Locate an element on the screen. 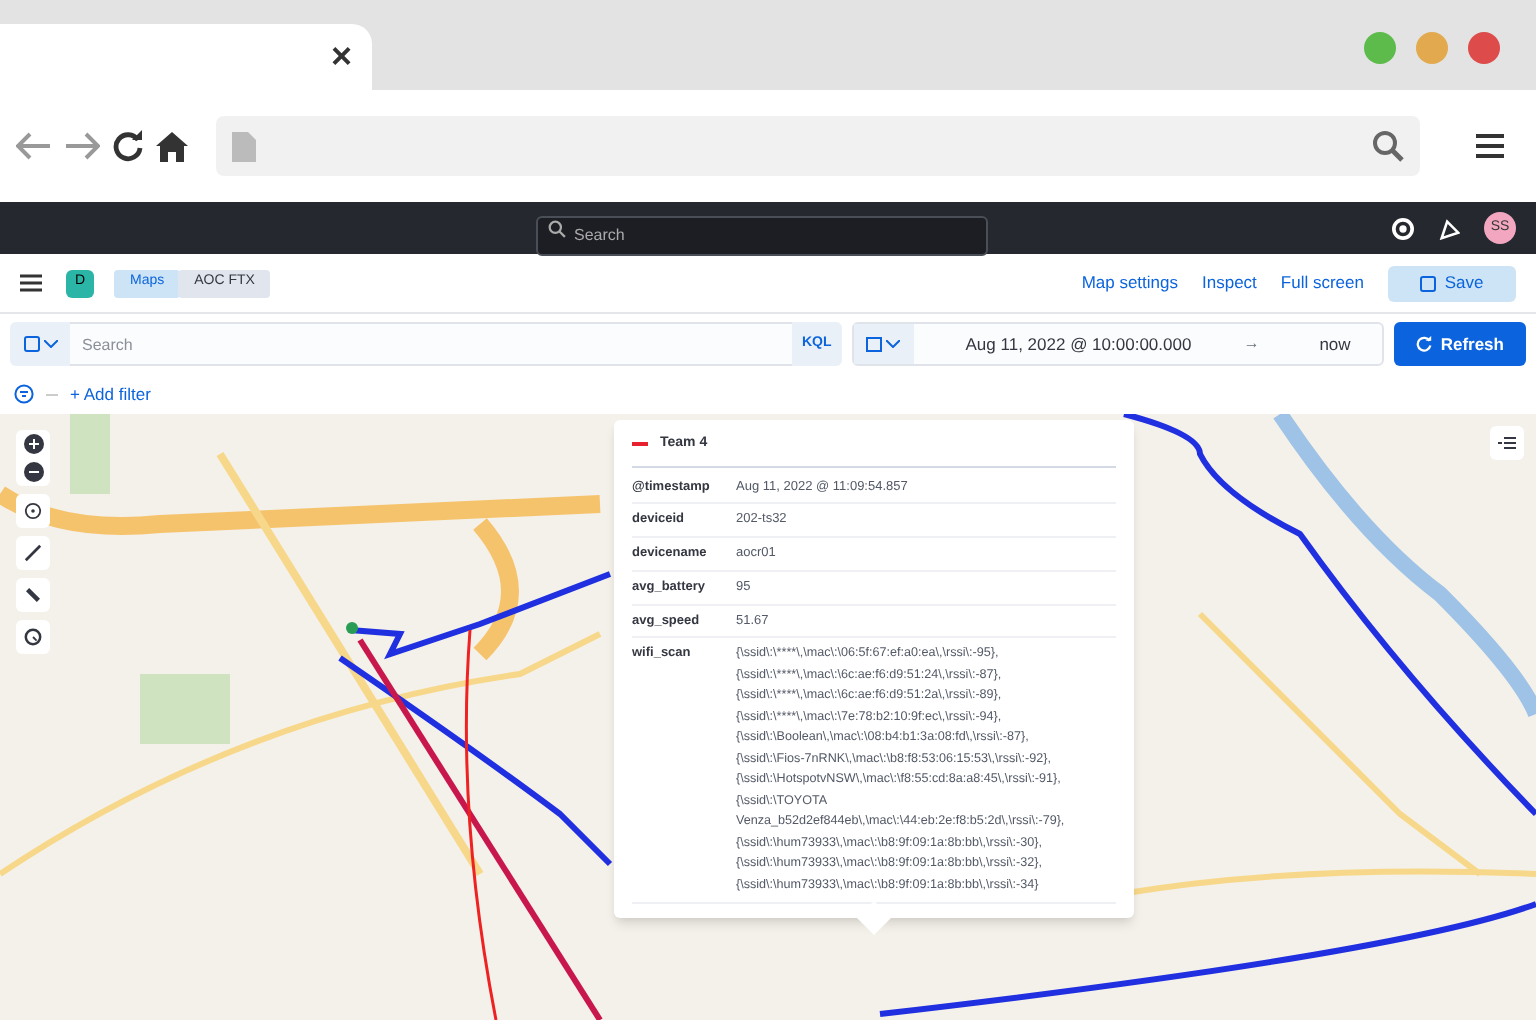  close-icon: × is located at coordinates (341, 57).